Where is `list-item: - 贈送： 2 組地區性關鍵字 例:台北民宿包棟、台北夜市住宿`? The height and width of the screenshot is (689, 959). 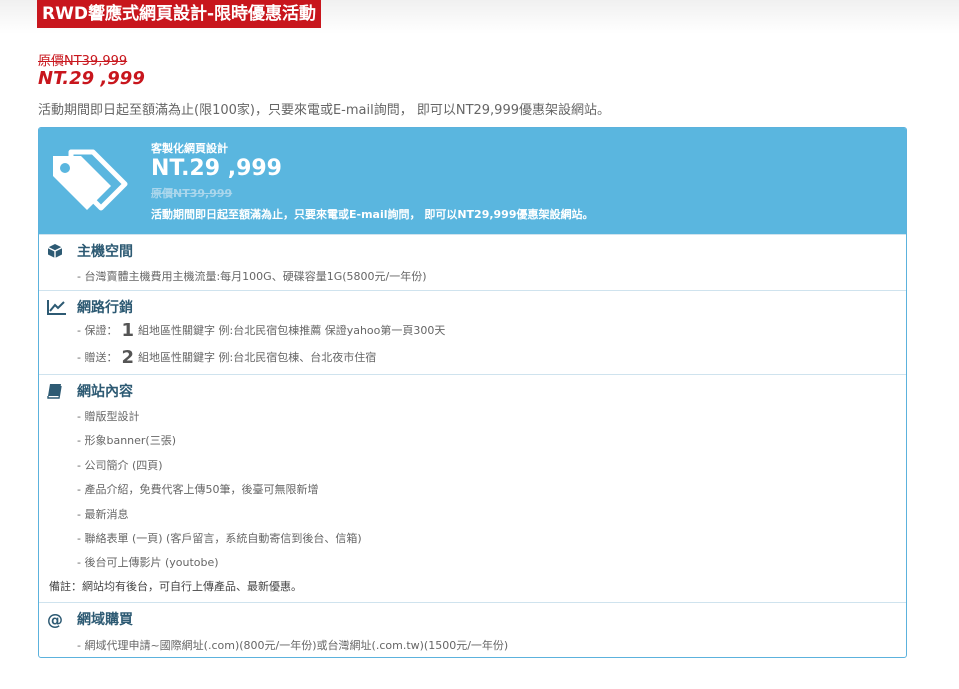 list-item: - 贈送： 2 組地區性關鍵字 例:台北民宿包棟、台北夜市住宿 is located at coordinates (227, 357).